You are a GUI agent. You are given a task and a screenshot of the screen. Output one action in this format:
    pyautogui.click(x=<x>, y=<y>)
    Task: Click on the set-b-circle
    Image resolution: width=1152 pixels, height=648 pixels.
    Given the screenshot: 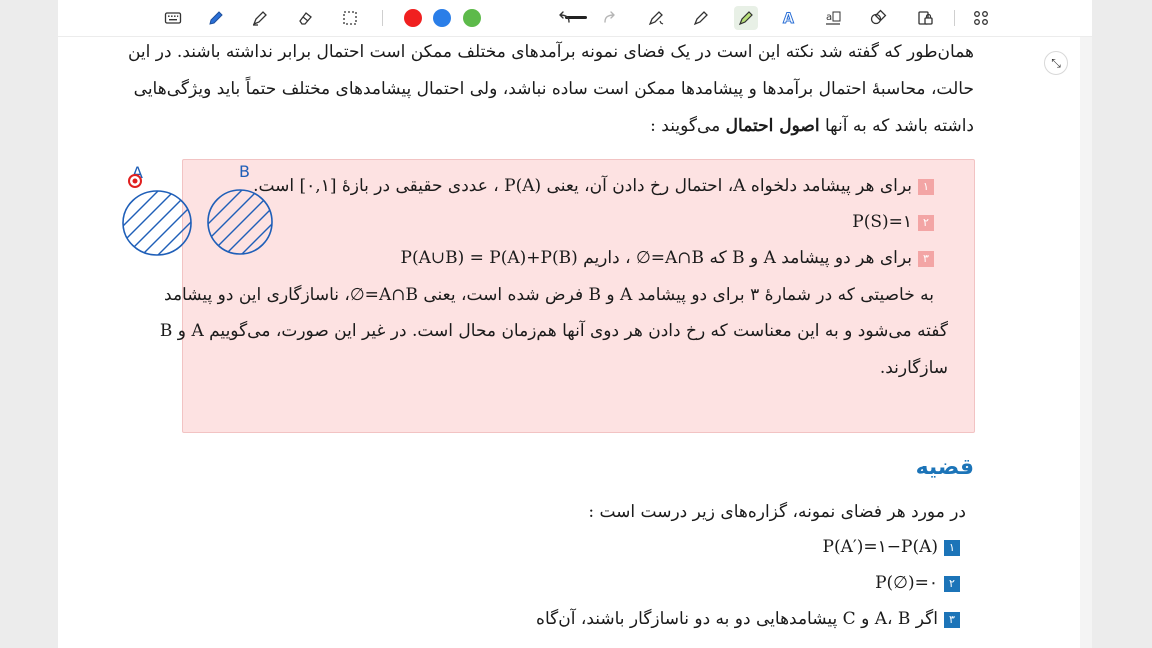 What is the action you would take?
    pyautogui.click(x=240, y=222)
    